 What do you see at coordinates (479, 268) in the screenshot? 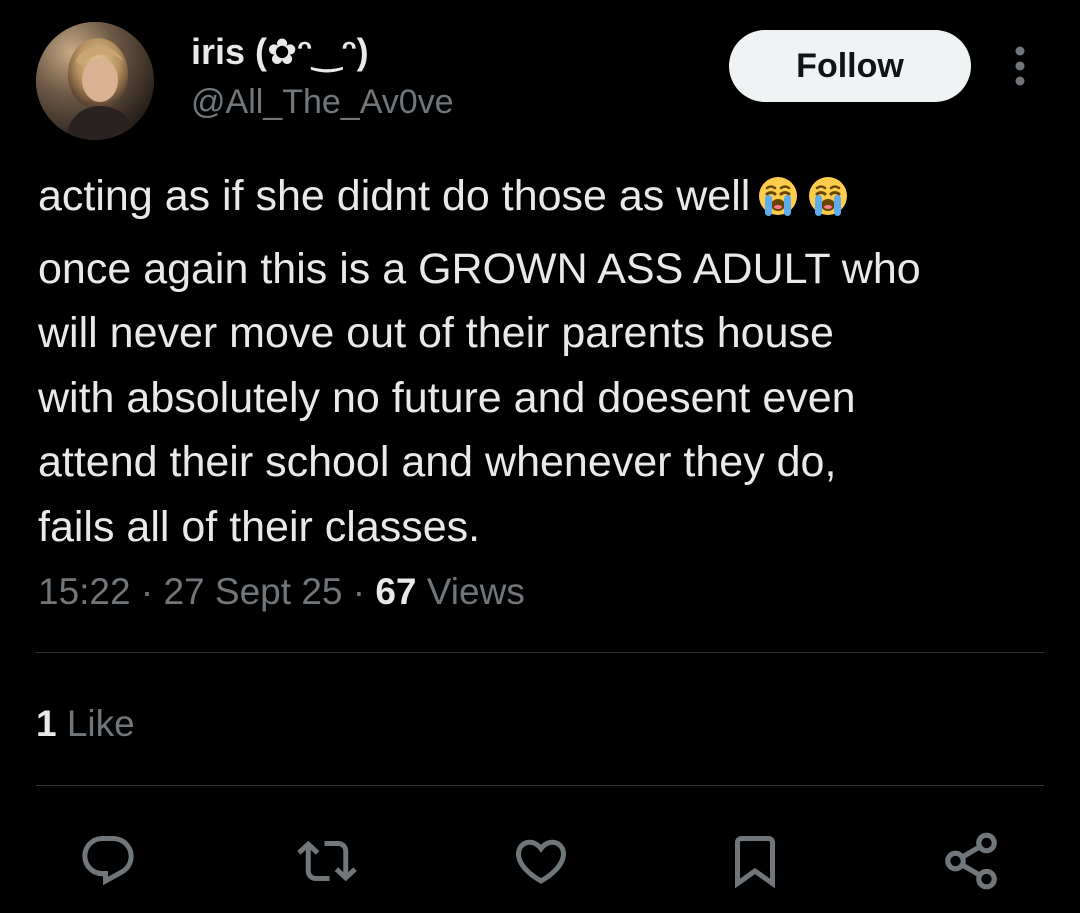
I see `tweet-line: once again this is a GROWN ASS ADULT who` at bounding box center [479, 268].